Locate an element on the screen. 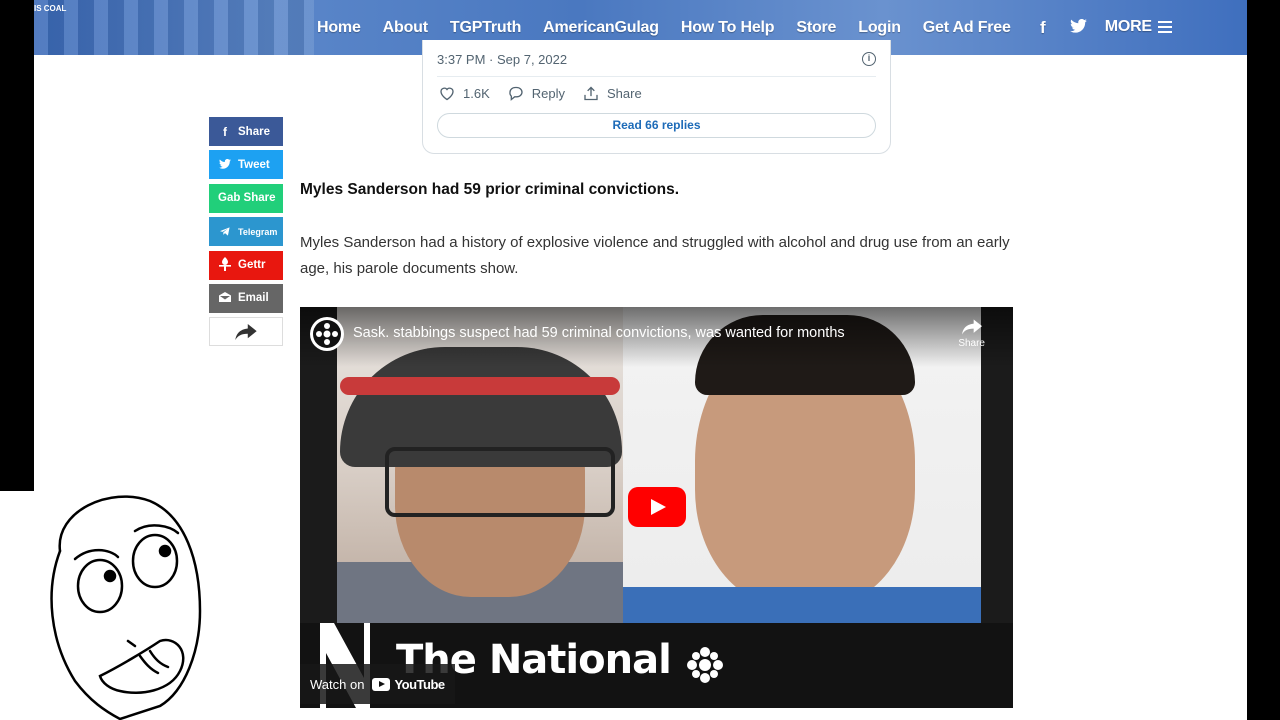 This screenshot has height=720, width=1280. read-replies-button: Read 66 replies is located at coordinates (656, 125).